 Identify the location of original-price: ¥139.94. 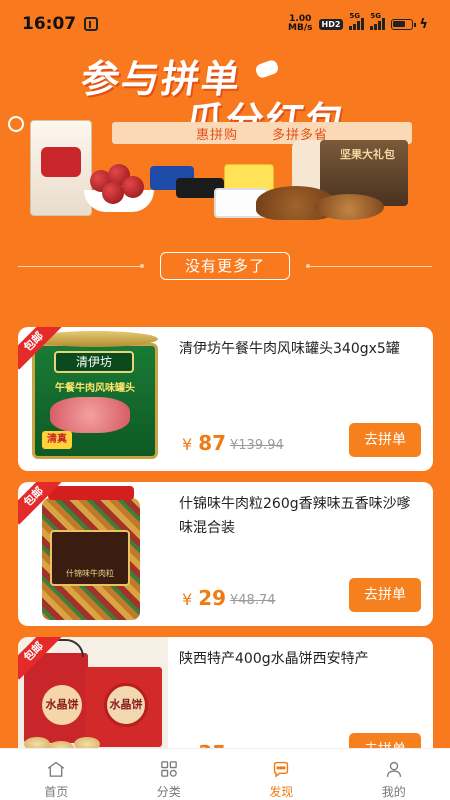
(257, 445).